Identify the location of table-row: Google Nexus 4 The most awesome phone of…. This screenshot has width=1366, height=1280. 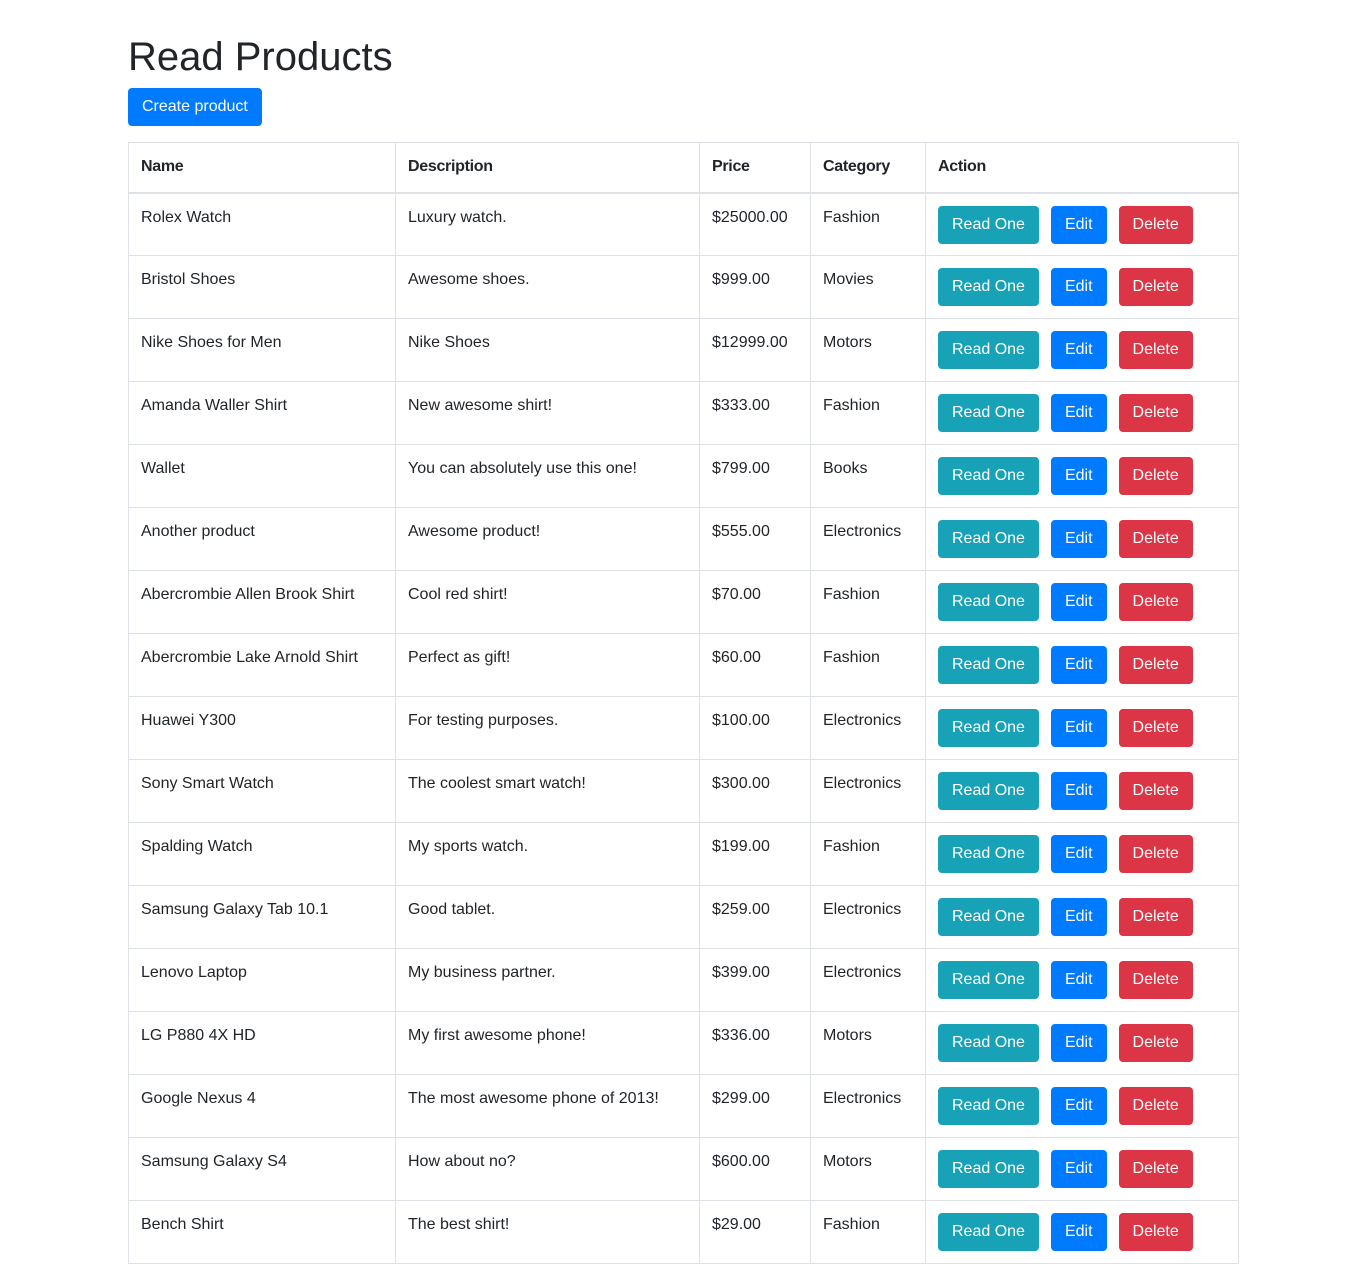
(683, 1106).